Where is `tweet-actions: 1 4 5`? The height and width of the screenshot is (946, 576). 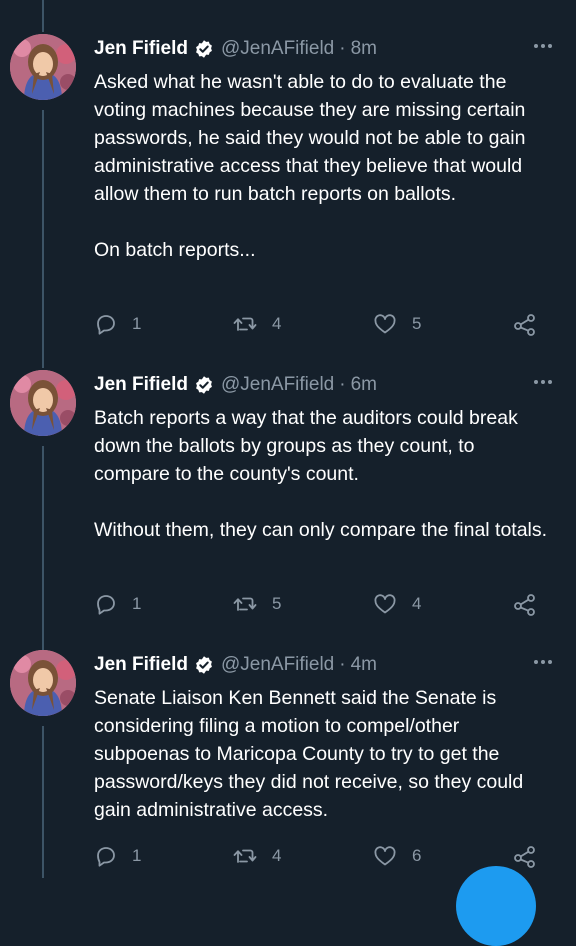
tweet-actions: 1 4 5 is located at coordinates (324, 324).